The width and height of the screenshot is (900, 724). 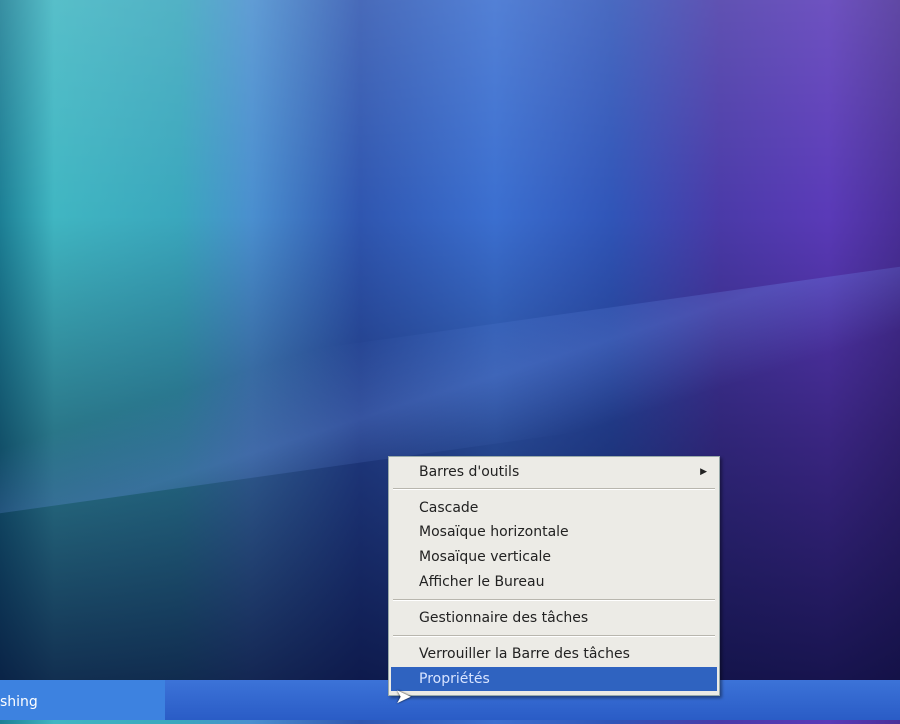 I want to click on taskbar-task-button: shing, so click(x=82, y=700).